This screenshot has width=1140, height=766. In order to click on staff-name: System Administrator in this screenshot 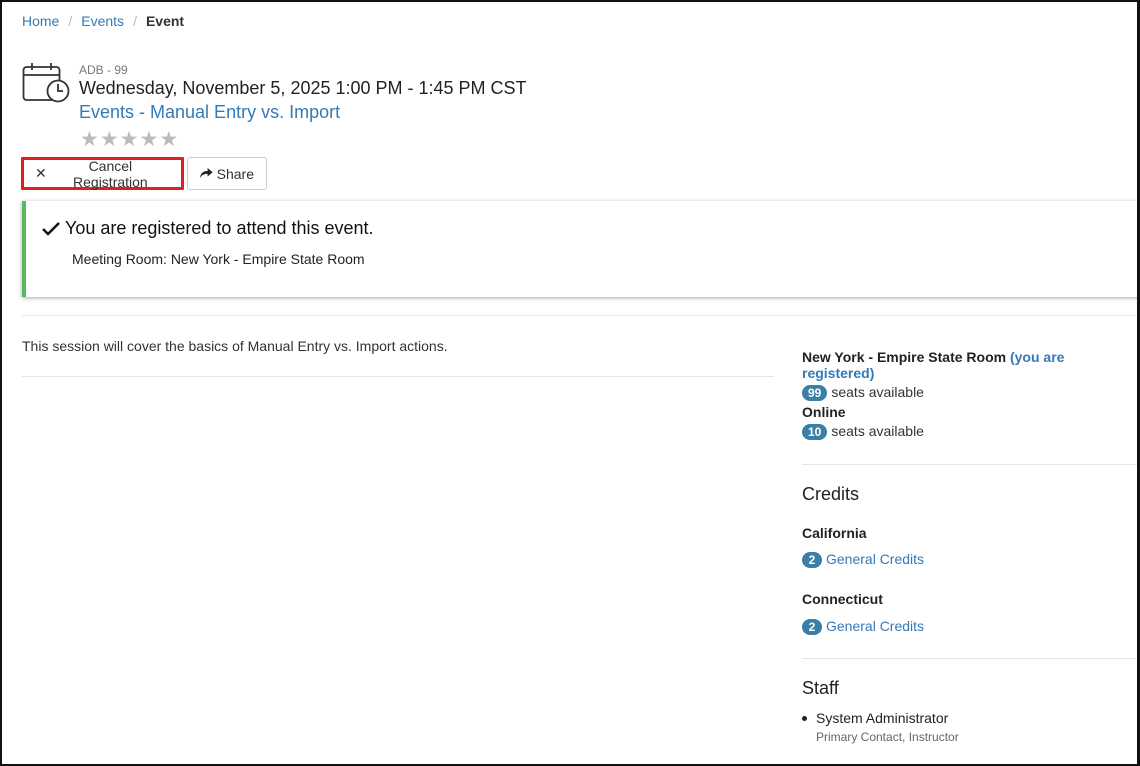, I will do `click(882, 718)`.